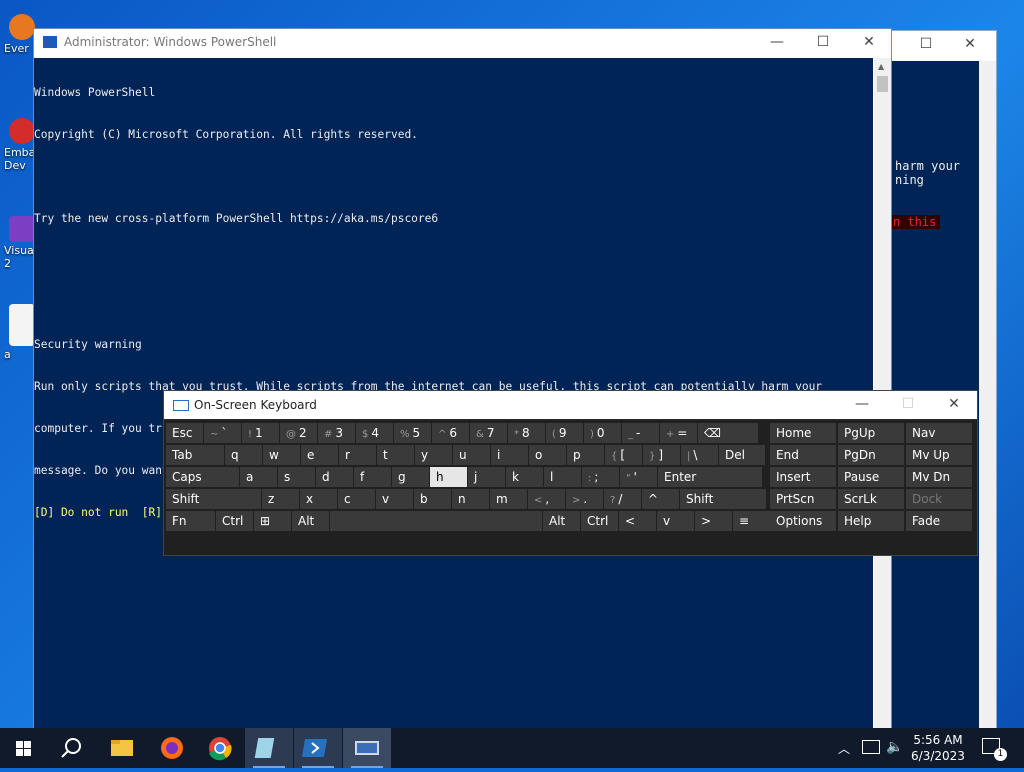 This screenshot has height=772, width=1024. I want to click on key-b: b, so click(432, 499).